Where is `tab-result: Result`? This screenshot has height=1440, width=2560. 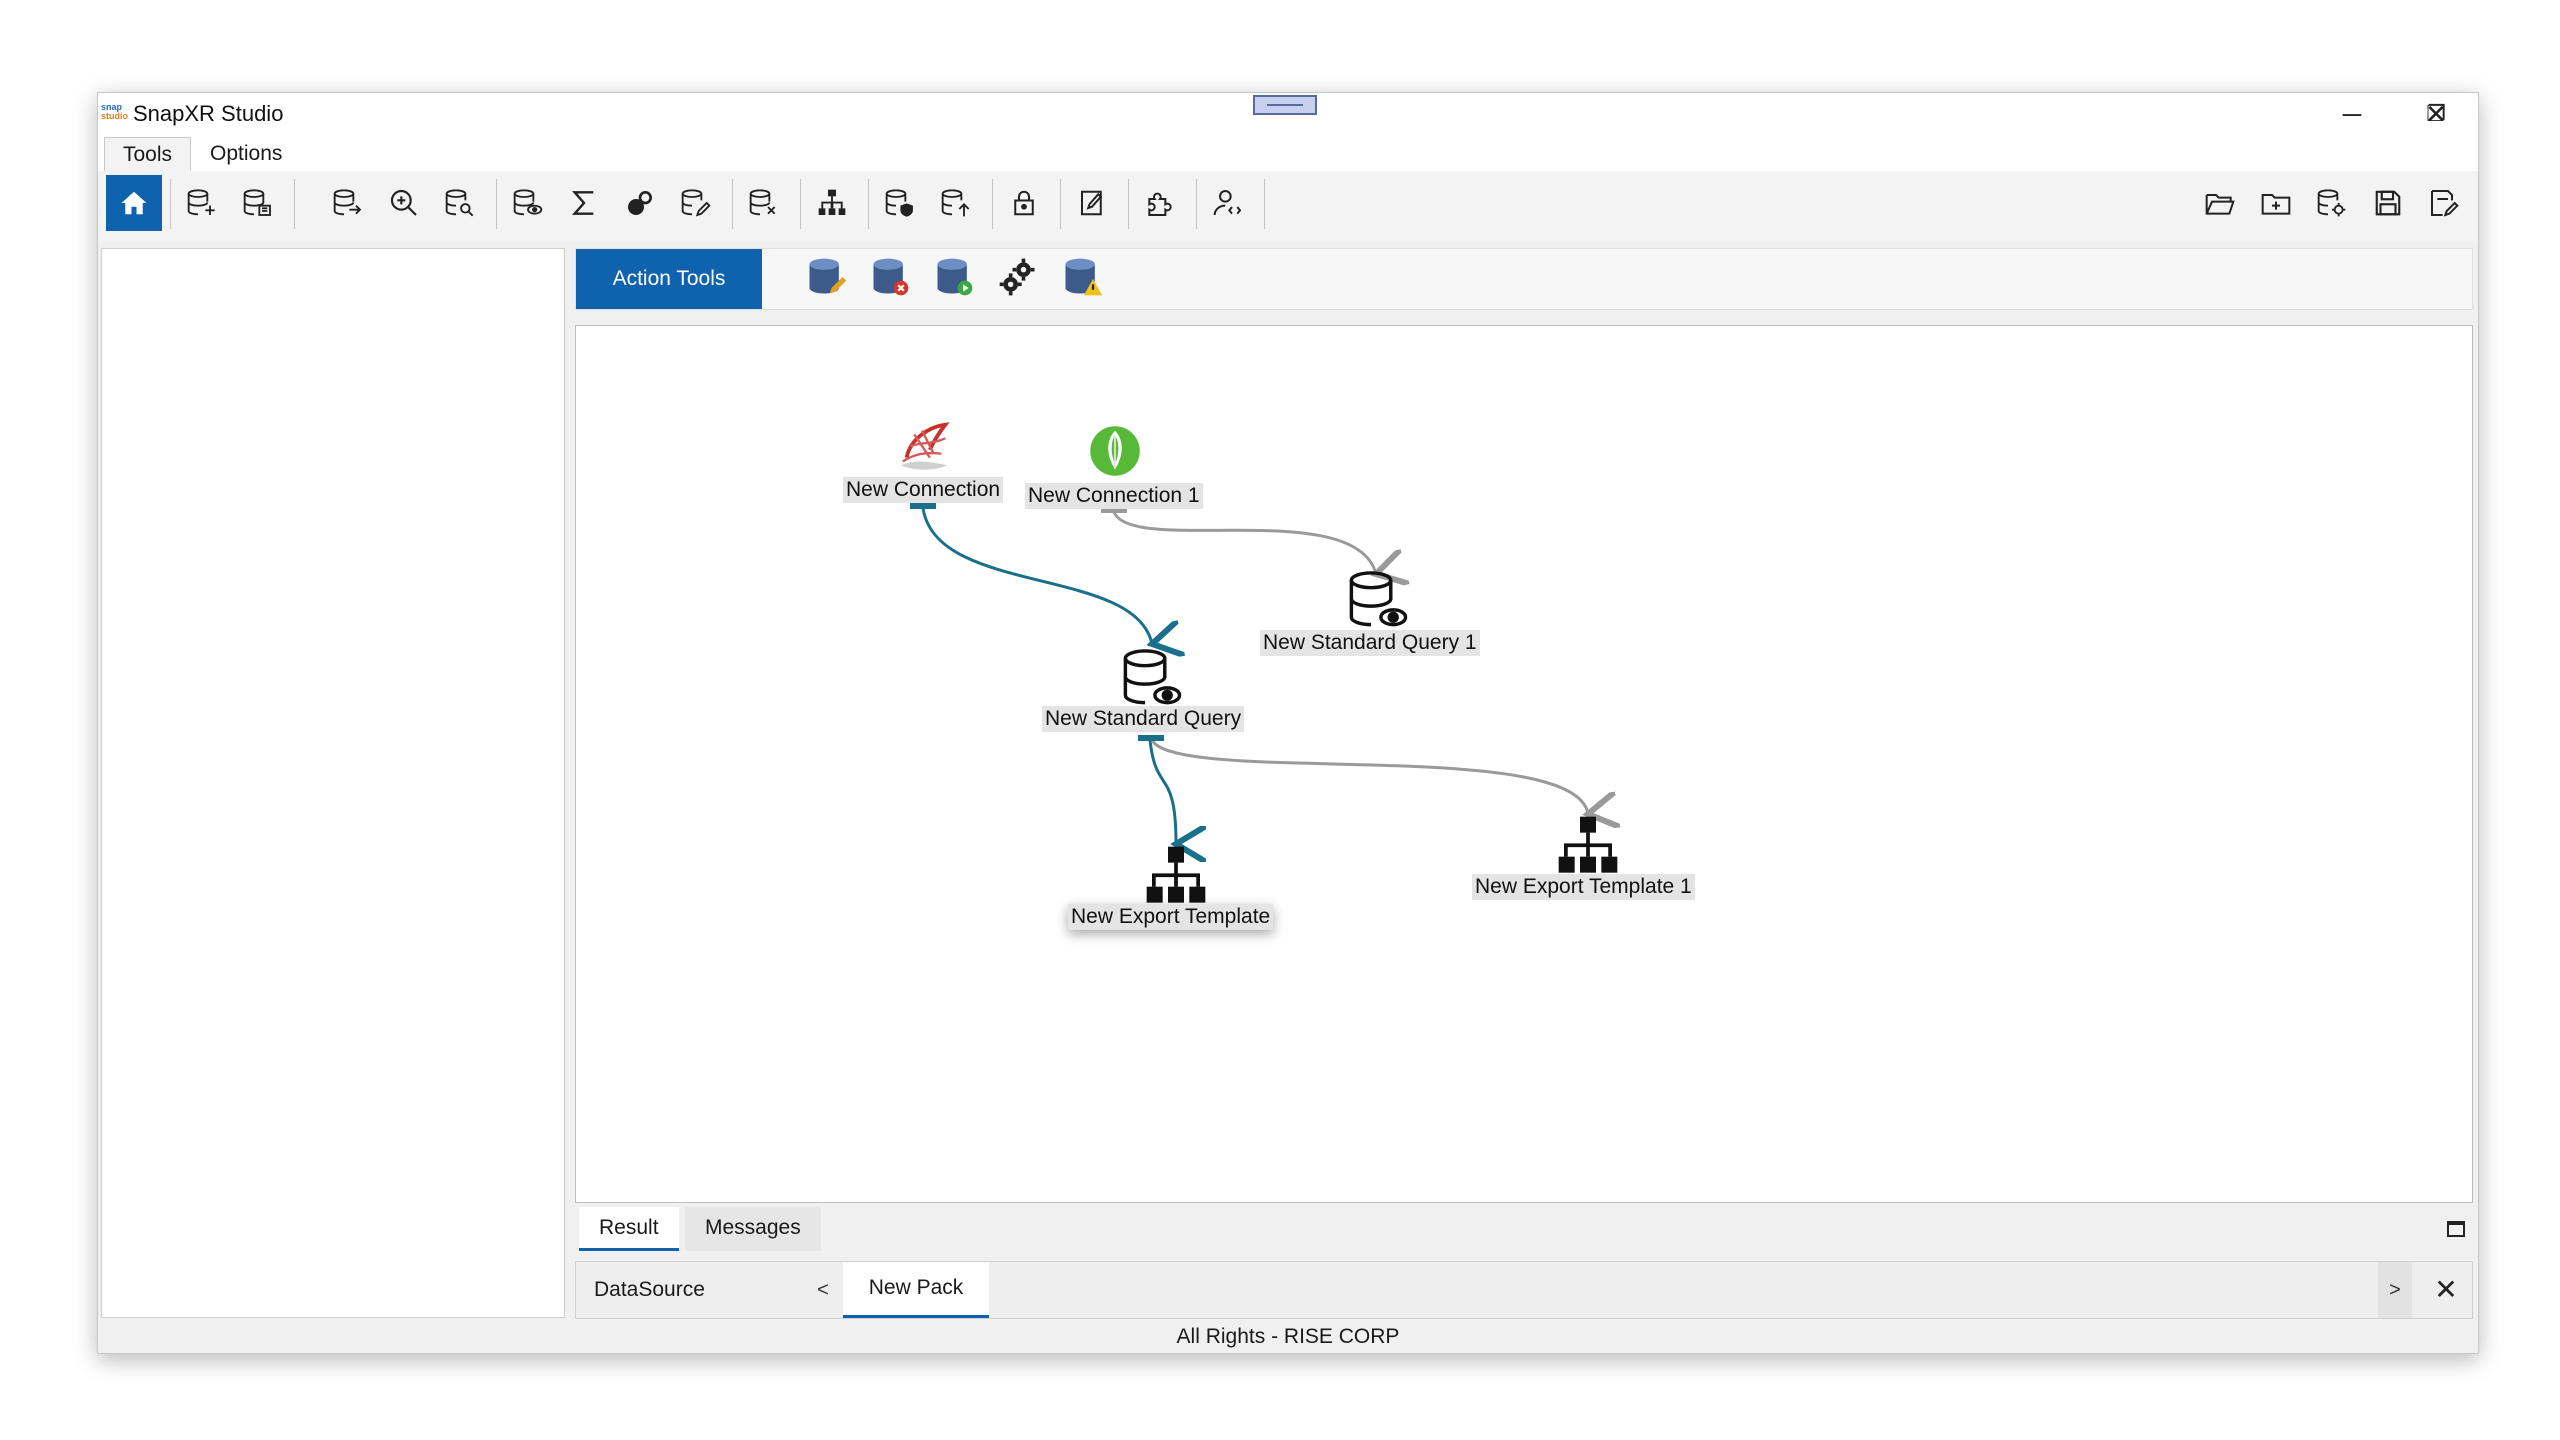
tab-result: Result is located at coordinates (629, 1229).